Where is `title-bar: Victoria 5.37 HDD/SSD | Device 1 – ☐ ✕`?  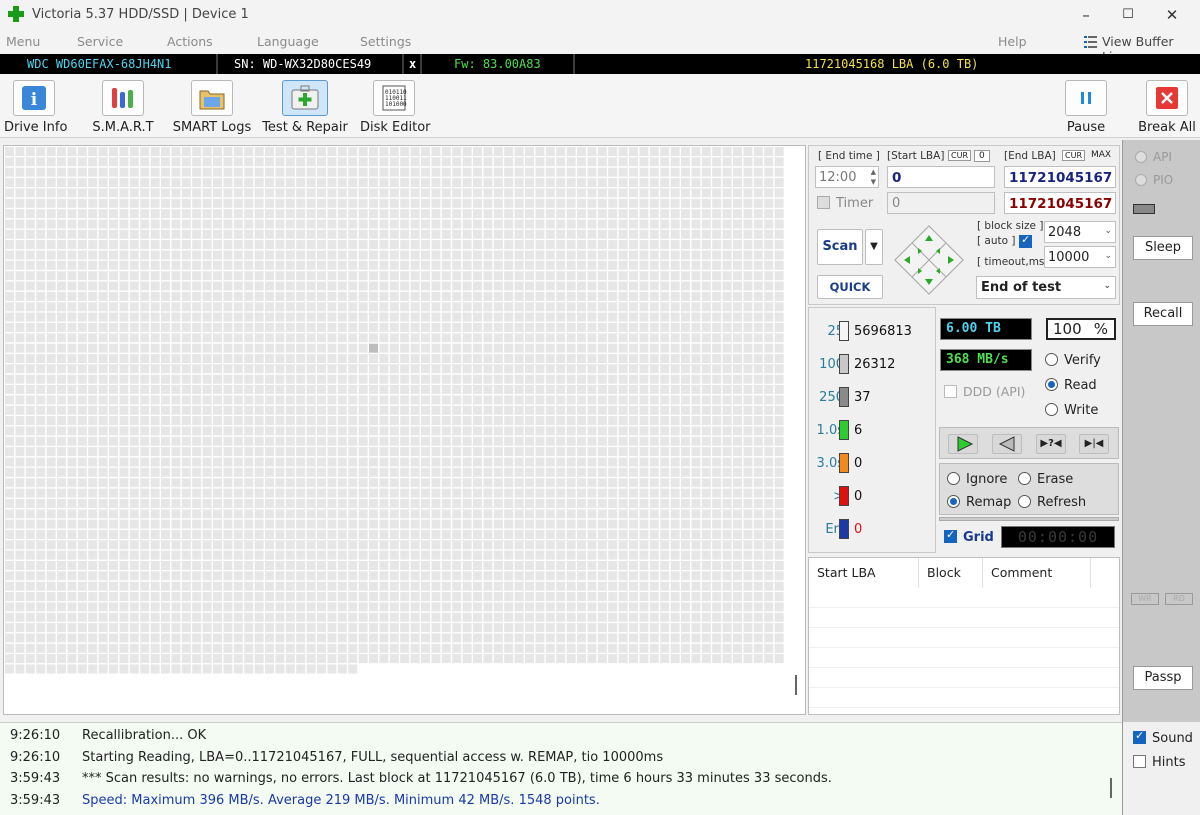
title-bar: Victoria 5.37 HDD/SSD | Device 1 – ☐ ✕ is located at coordinates (600, 15).